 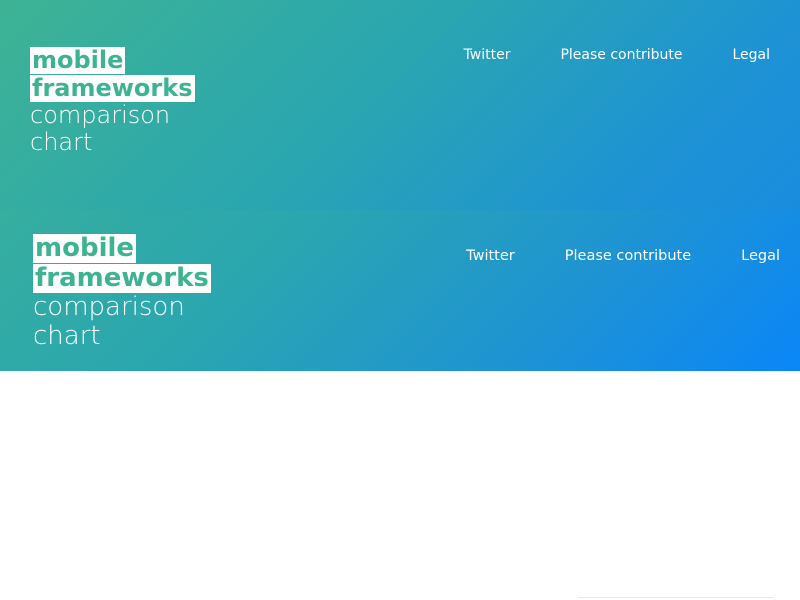 I want to click on brand-logo: mobile frameworks comparison chart, so click(x=112, y=101).